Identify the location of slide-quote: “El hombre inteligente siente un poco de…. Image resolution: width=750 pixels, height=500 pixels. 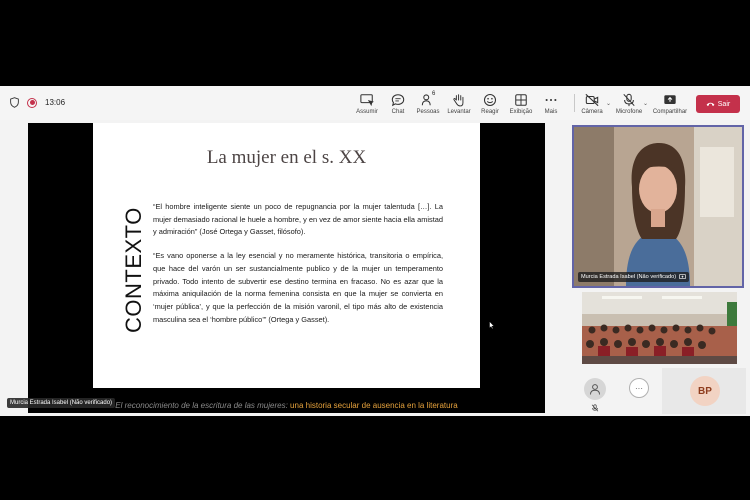
(298, 219).